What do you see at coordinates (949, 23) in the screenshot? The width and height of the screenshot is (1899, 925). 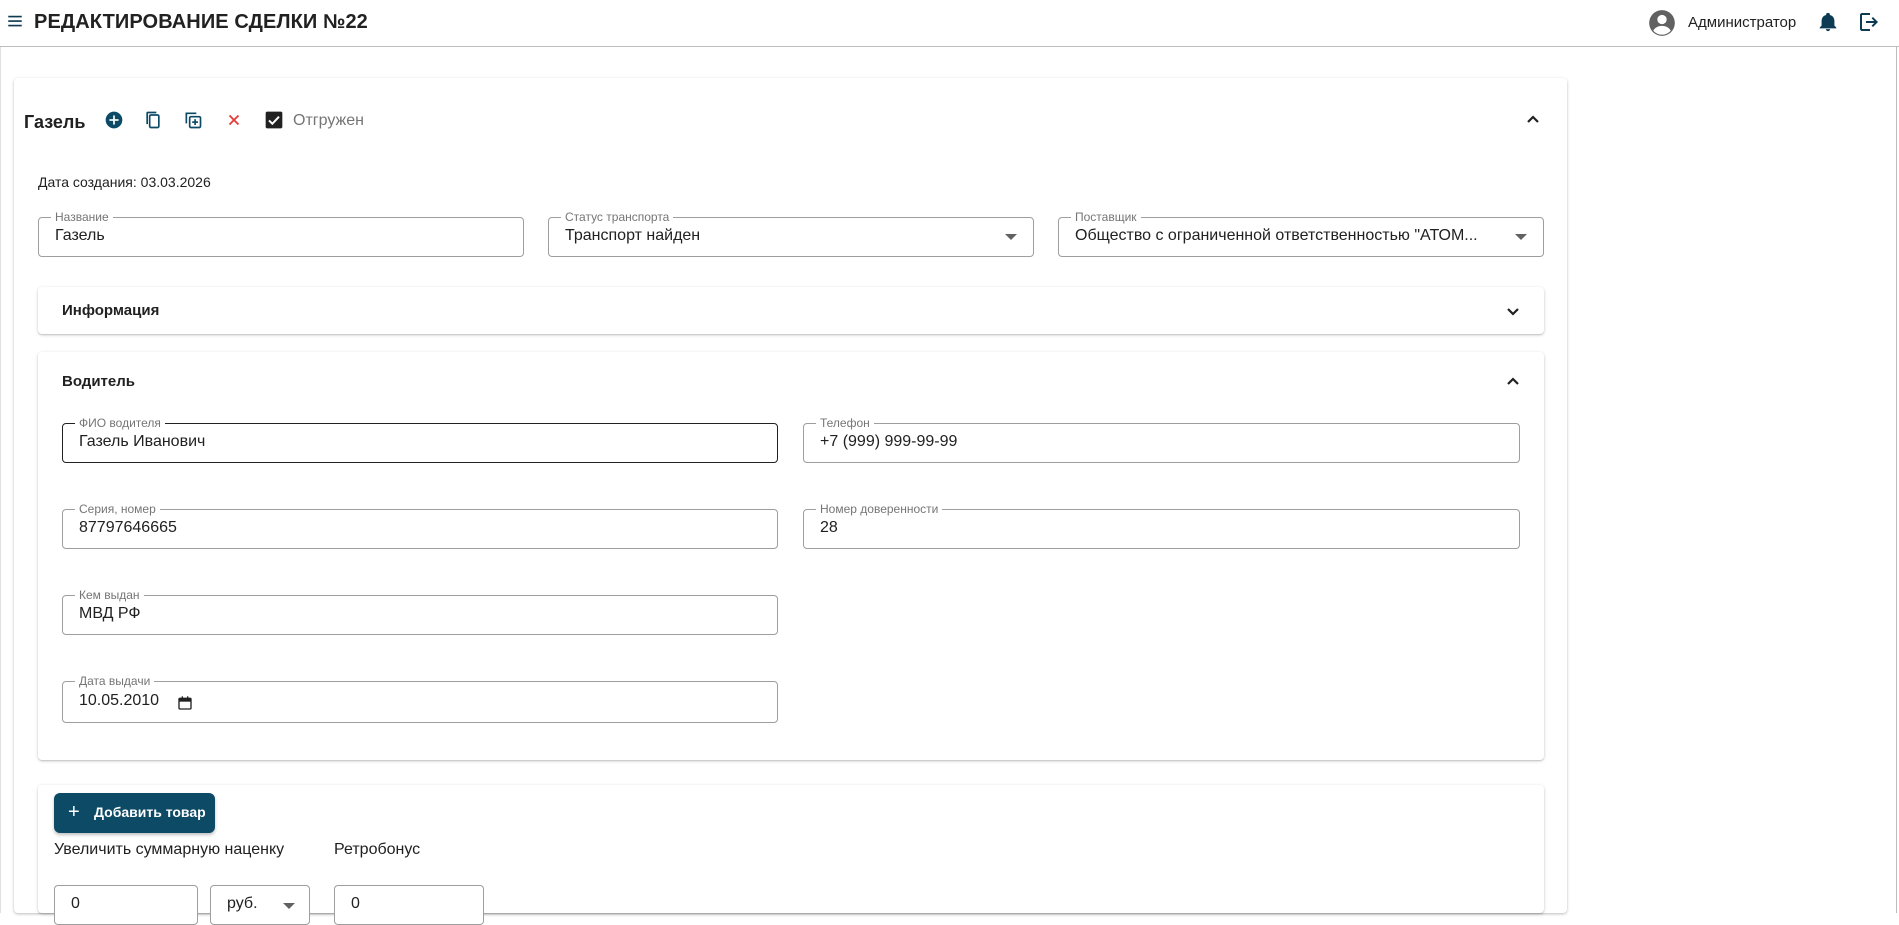 I see `app-bar: РЕДАКТИРОВАНИЕ СДЕЛКИ №22 Администратор` at bounding box center [949, 23].